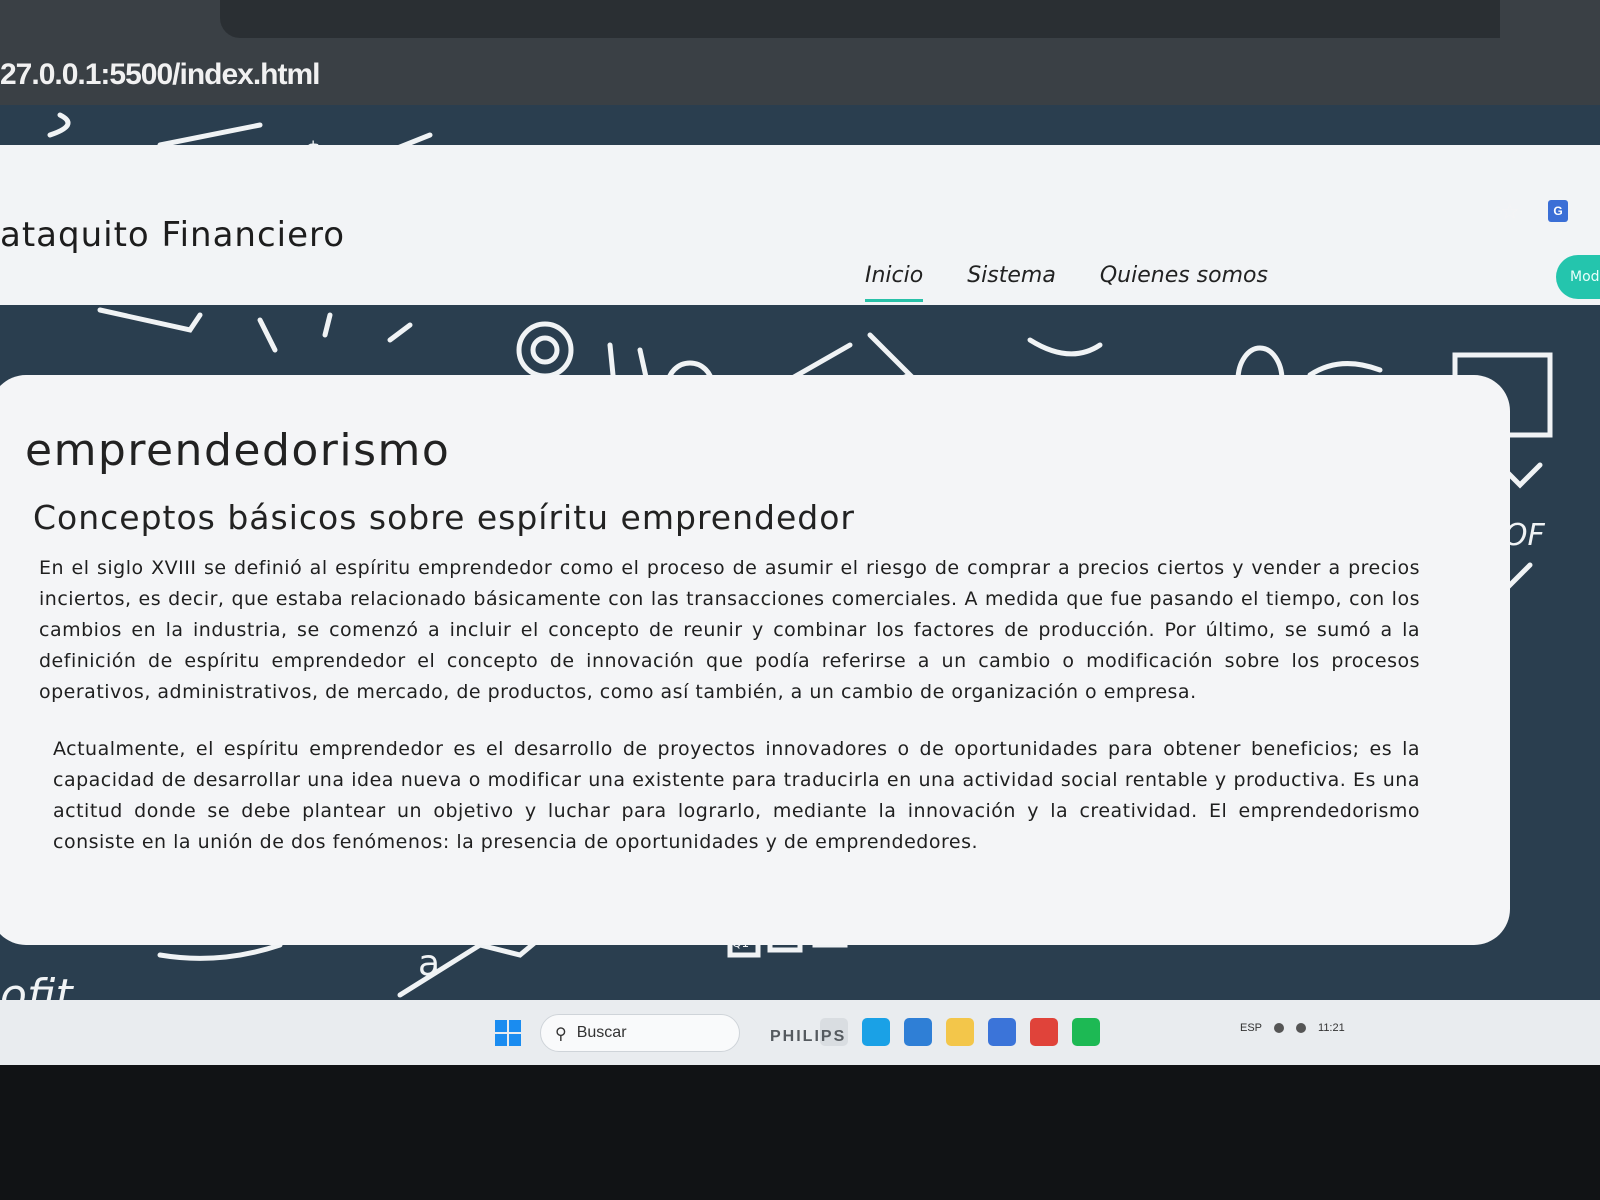  I want to click on system-tray: ESP 11:21, so click(1292, 1028).